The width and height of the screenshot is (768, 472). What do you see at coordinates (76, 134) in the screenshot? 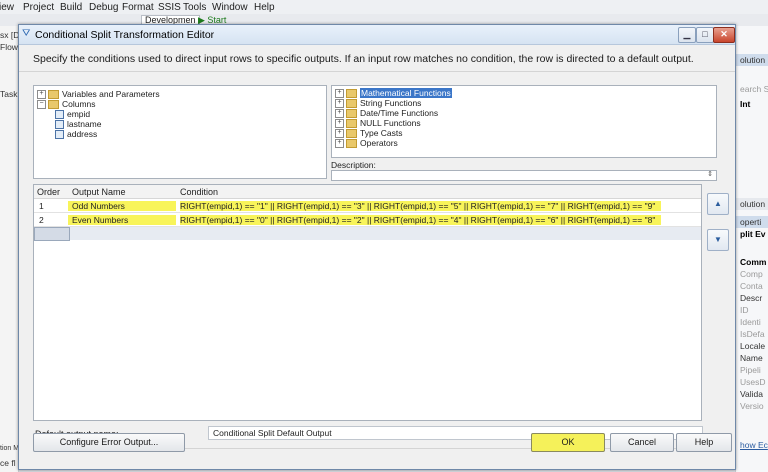
I see `column-item: address` at bounding box center [76, 134].